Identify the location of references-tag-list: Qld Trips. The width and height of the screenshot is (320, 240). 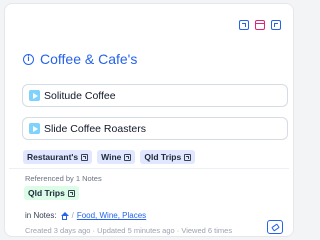
(51, 193).